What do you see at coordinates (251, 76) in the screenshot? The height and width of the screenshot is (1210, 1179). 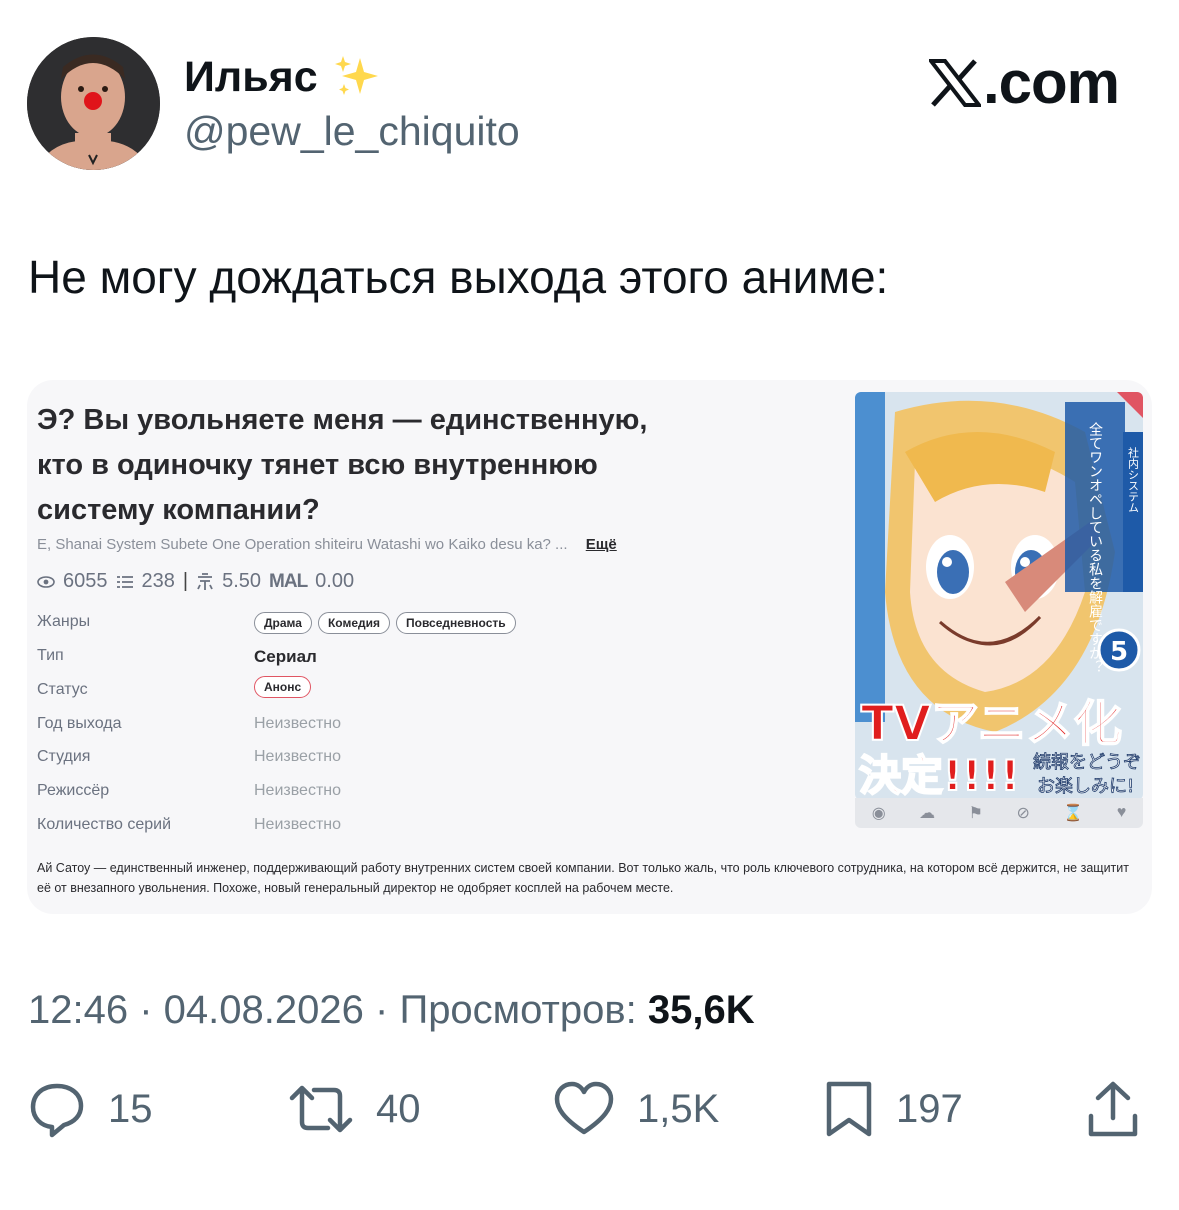 I see `author-display-name: Ильяс` at bounding box center [251, 76].